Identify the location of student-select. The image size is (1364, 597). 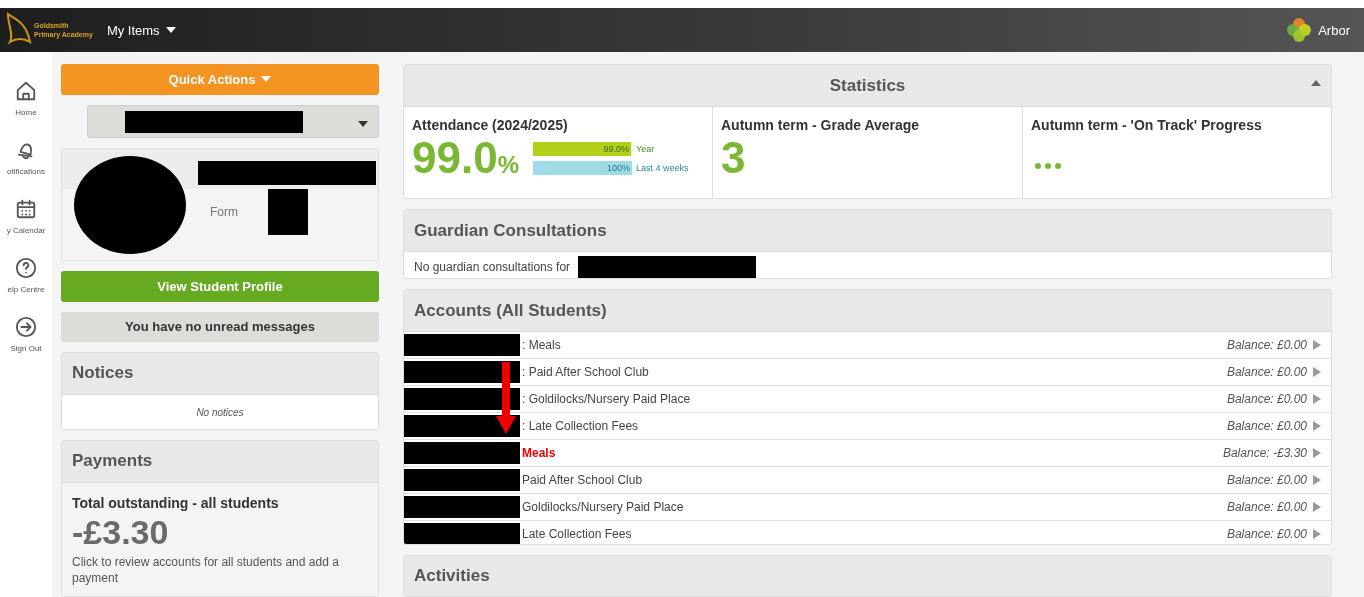
(233, 121).